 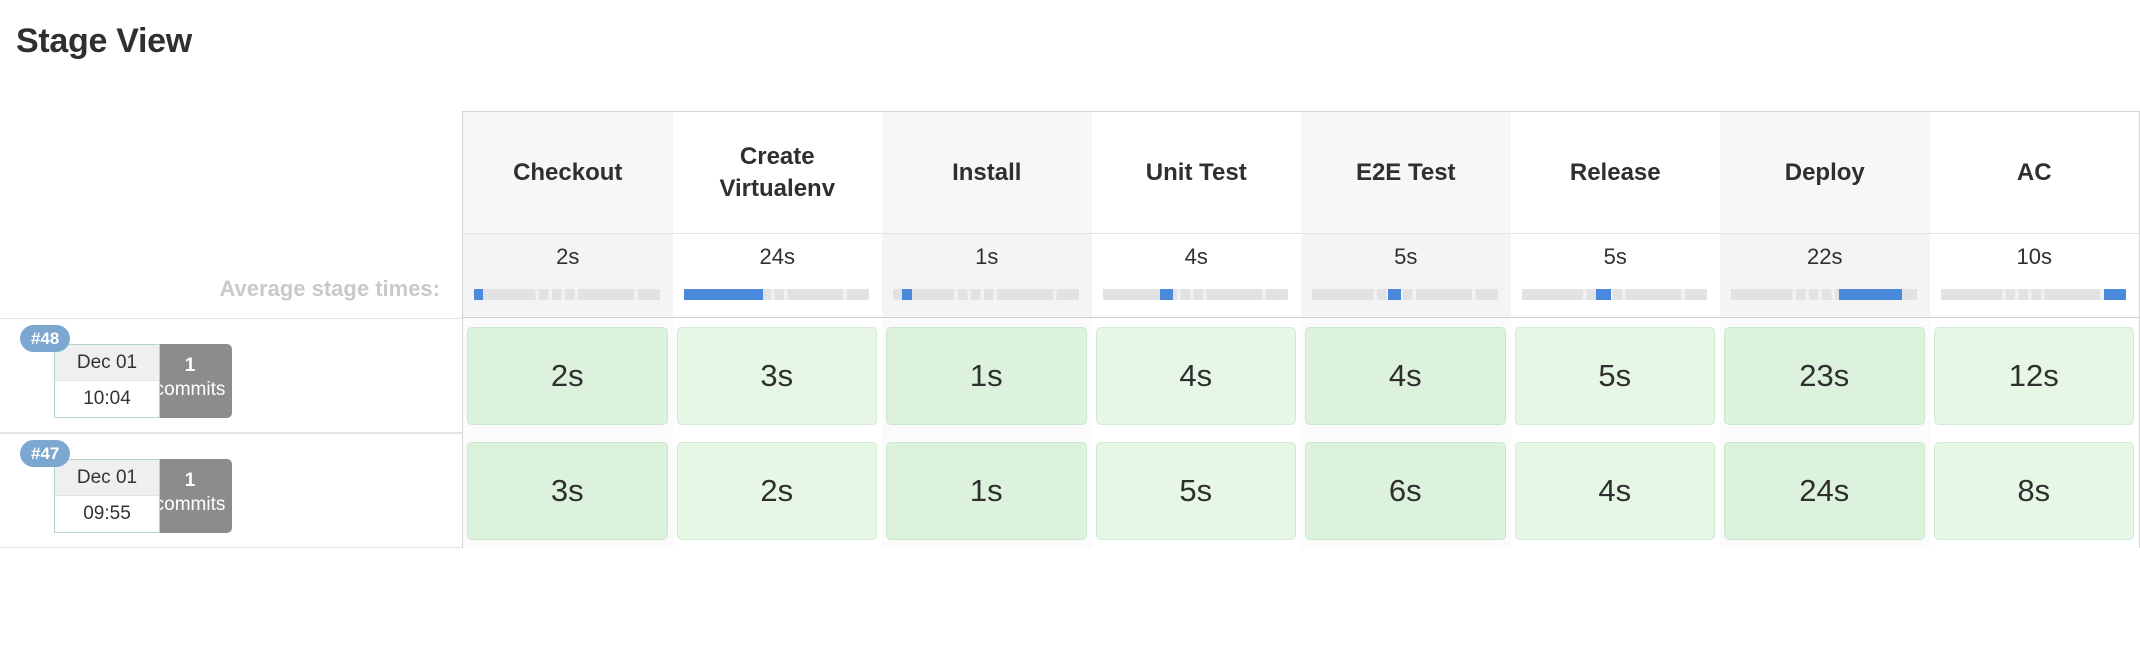 I want to click on build-stage-cells: 2s 3s 1s 4s 4s 5s 23s 12s, so click(x=1301, y=375).